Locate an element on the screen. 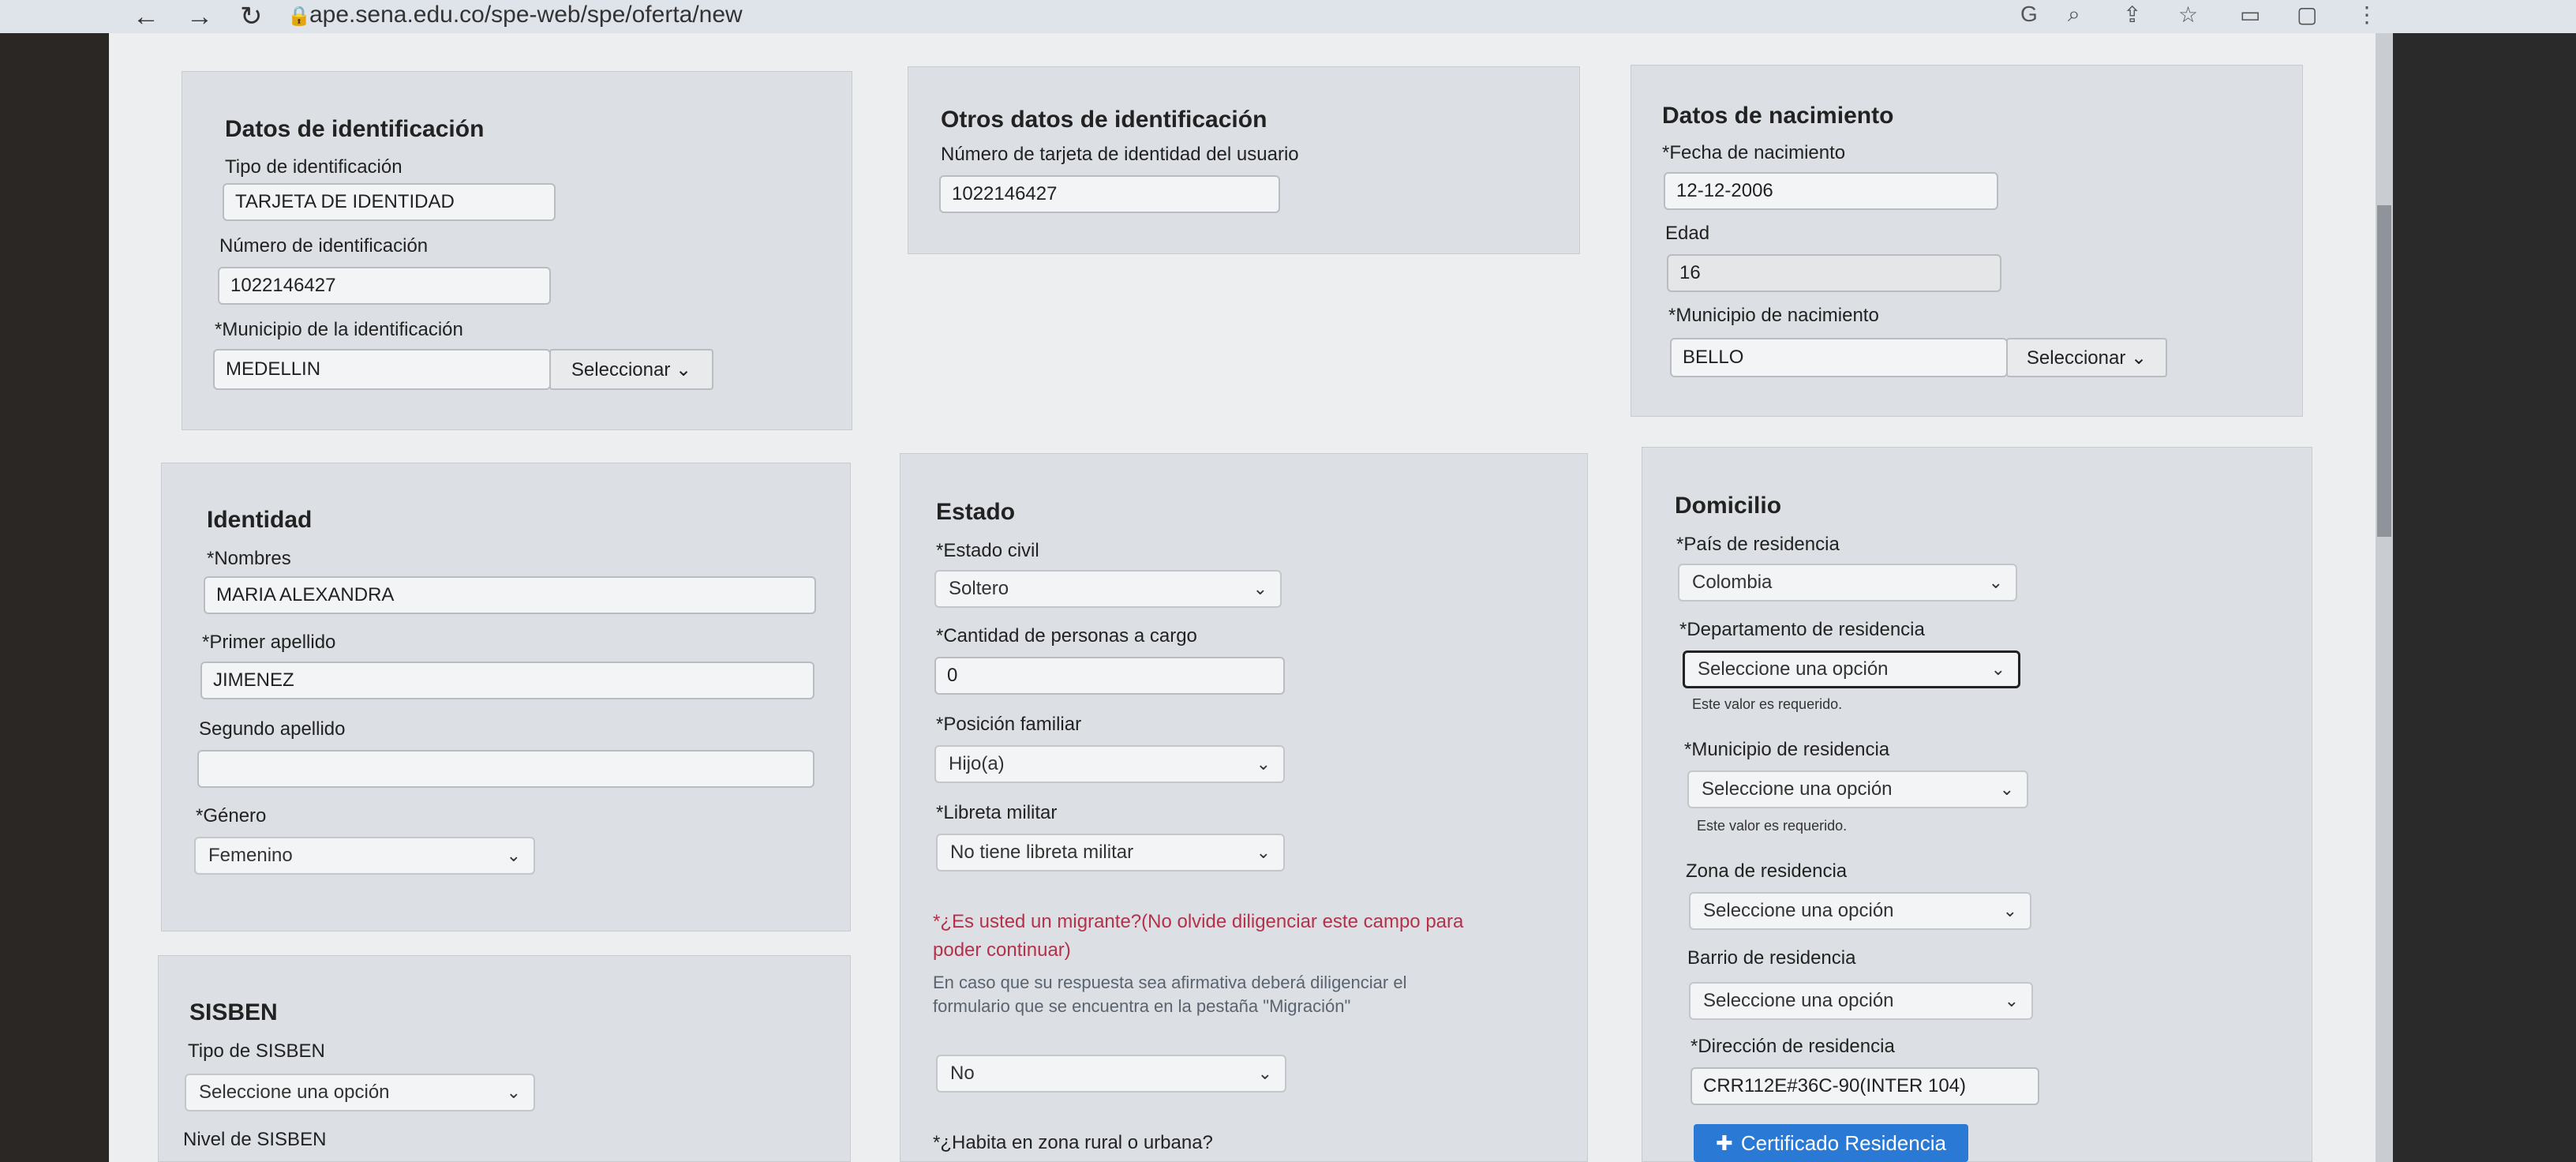  domicilio-title: Domicilio is located at coordinates (1728, 506).